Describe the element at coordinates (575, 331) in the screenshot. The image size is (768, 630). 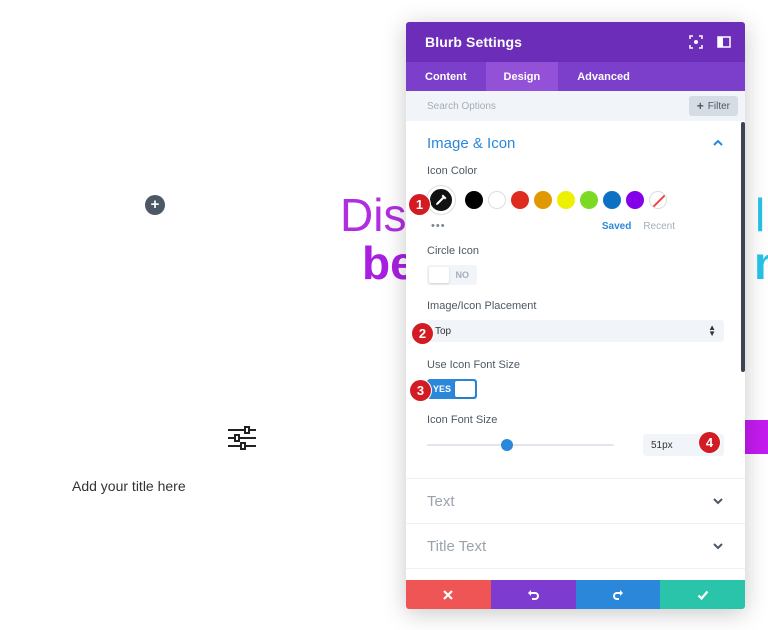
I see `placement-select: Top ▲ ▼` at that location.